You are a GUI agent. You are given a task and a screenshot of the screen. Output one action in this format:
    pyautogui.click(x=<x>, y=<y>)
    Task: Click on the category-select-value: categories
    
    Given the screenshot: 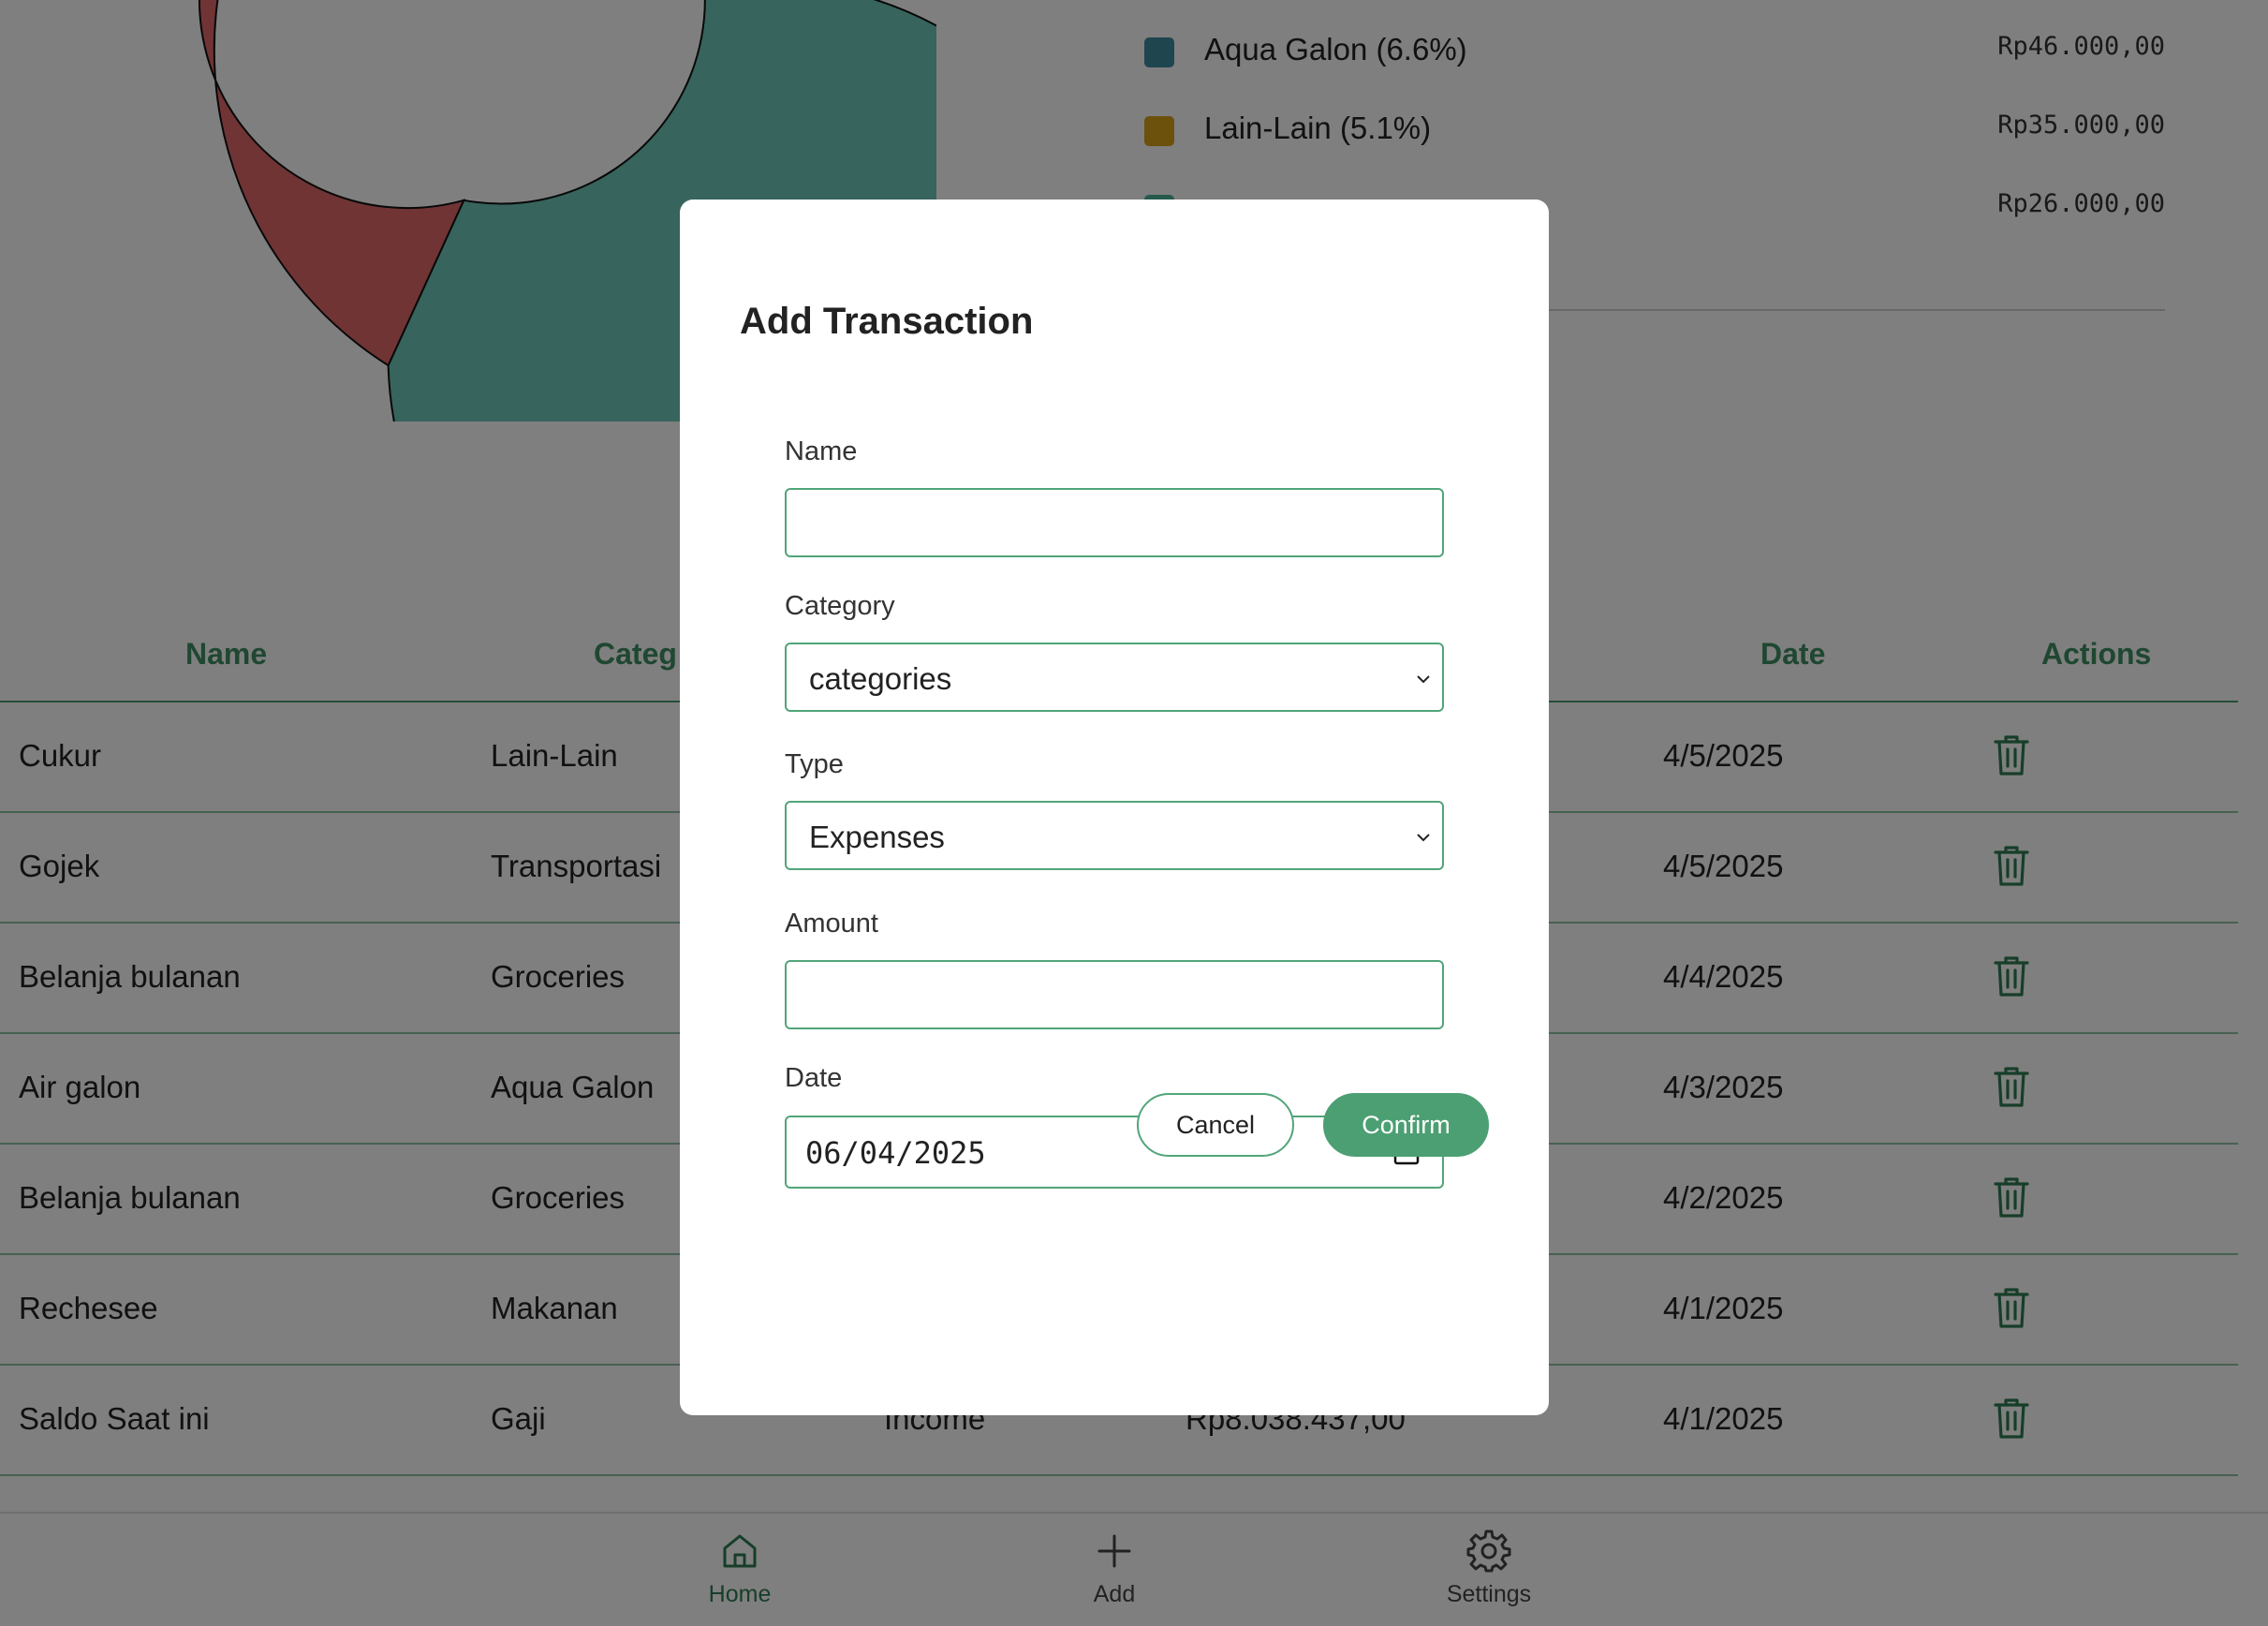 What is the action you would take?
    pyautogui.click(x=880, y=678)
    